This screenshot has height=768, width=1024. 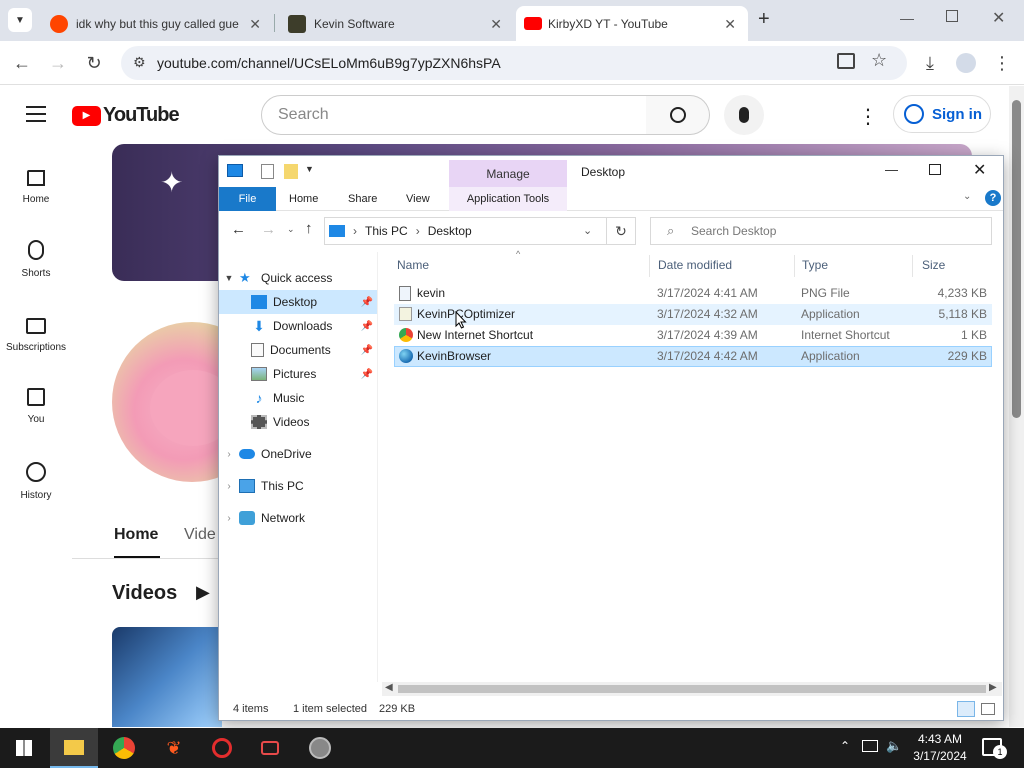 I want to click on nav-home: Home, so click(x=36, y=185).